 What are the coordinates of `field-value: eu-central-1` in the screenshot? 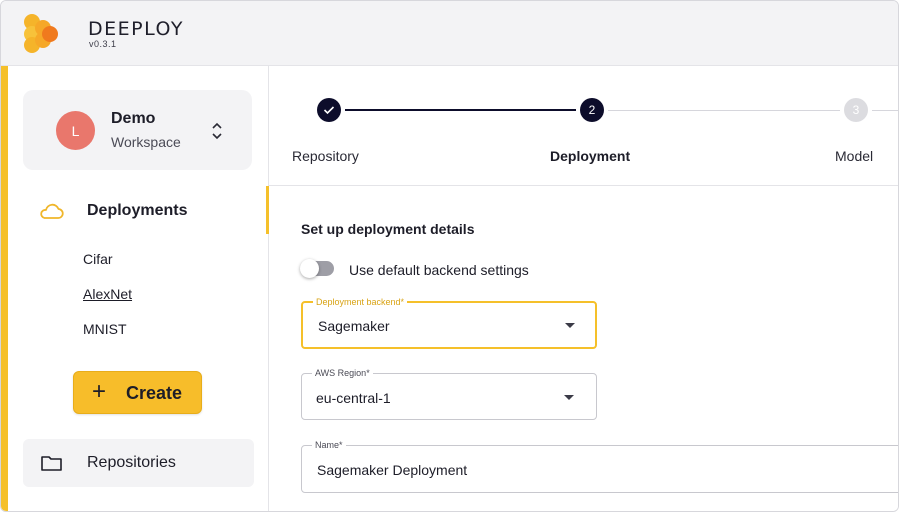 It's located at (353, 398).